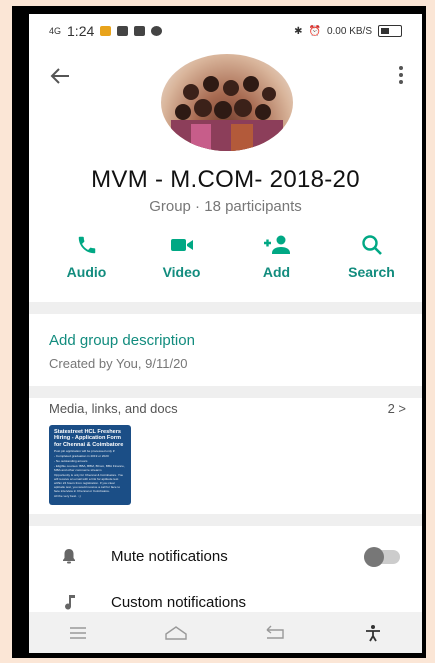  I want to click on mute-notifications-row: Mute notifications, so click(225, 556).